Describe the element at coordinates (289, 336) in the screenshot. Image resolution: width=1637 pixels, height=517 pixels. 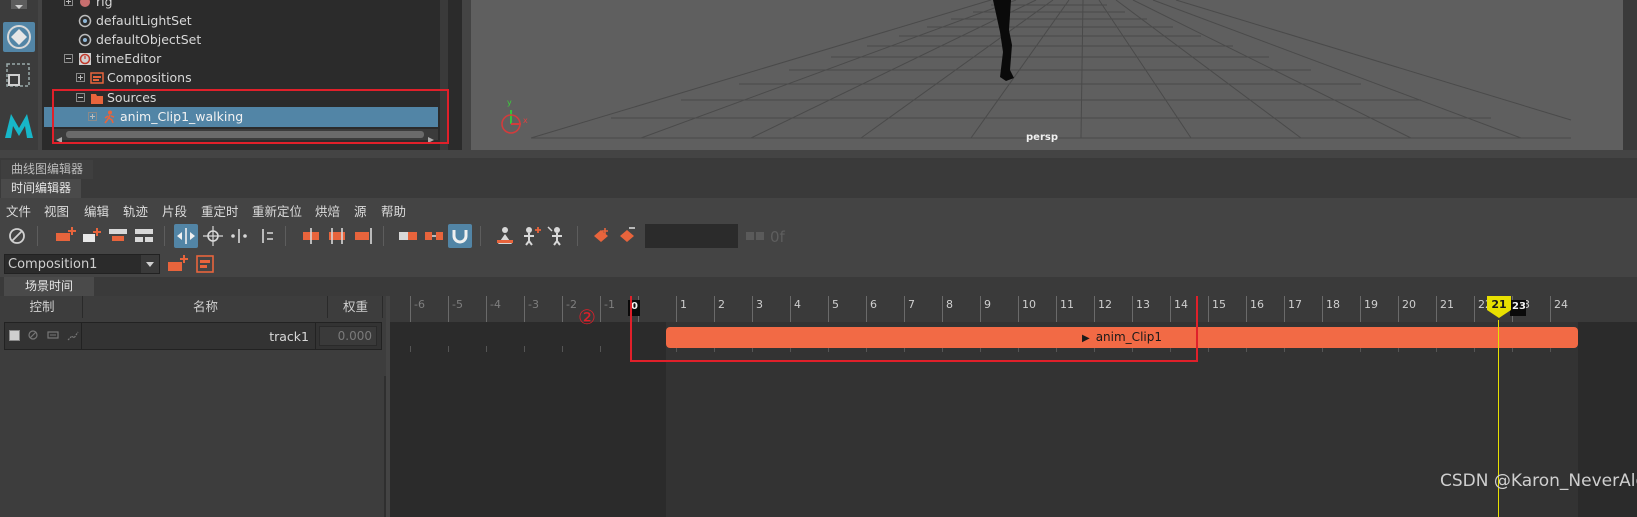
I see `track-name: track1` at that location.